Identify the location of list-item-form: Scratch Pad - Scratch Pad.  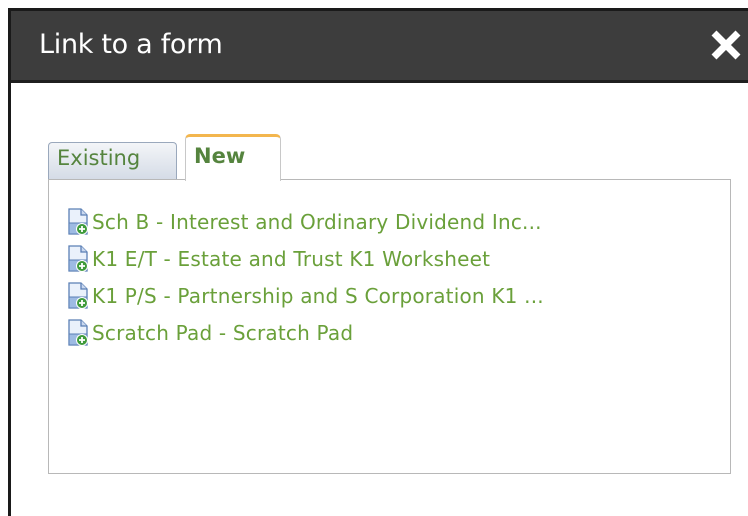
(305, 332).